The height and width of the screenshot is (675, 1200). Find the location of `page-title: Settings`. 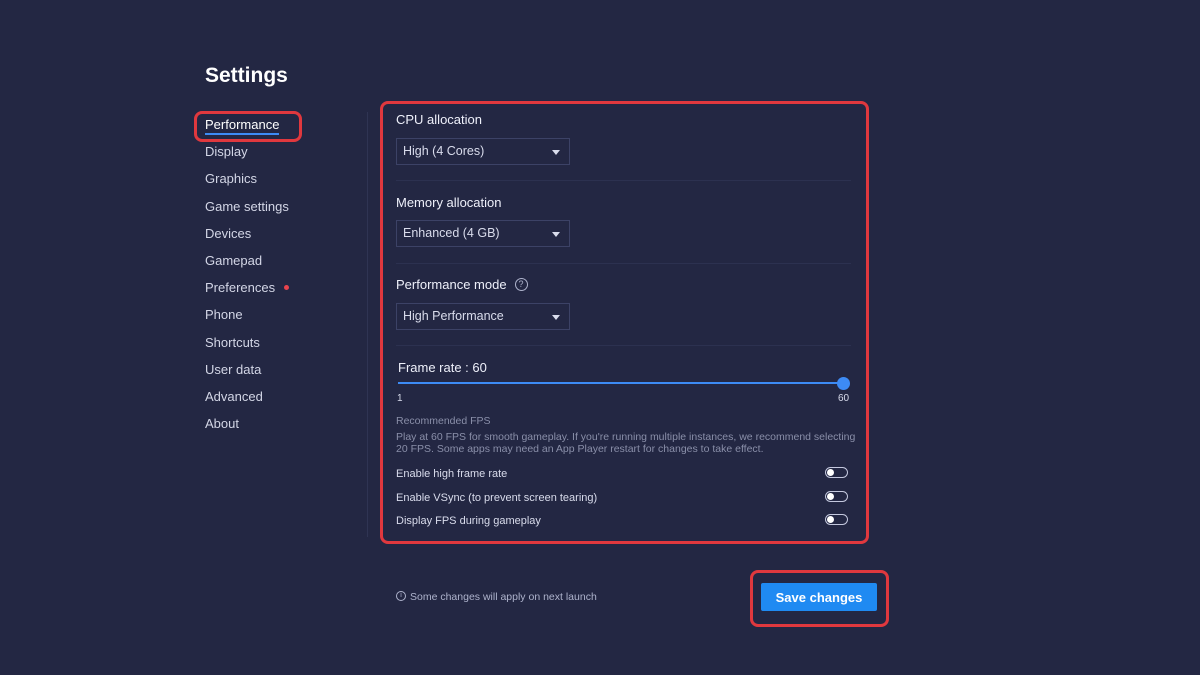

page-title: Settings is located at coordinates (246, 75).